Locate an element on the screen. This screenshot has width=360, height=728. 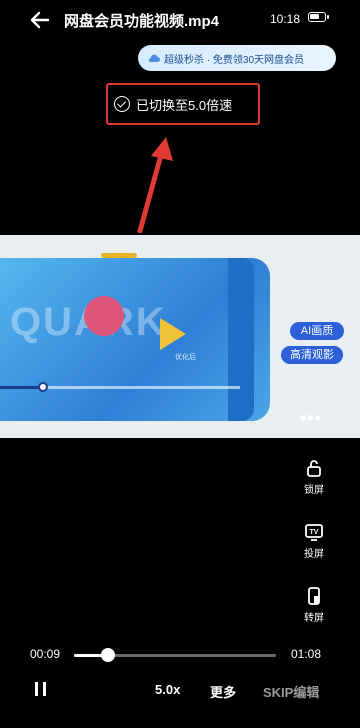
play-triangle-icon is located at coordinates (173, 334).